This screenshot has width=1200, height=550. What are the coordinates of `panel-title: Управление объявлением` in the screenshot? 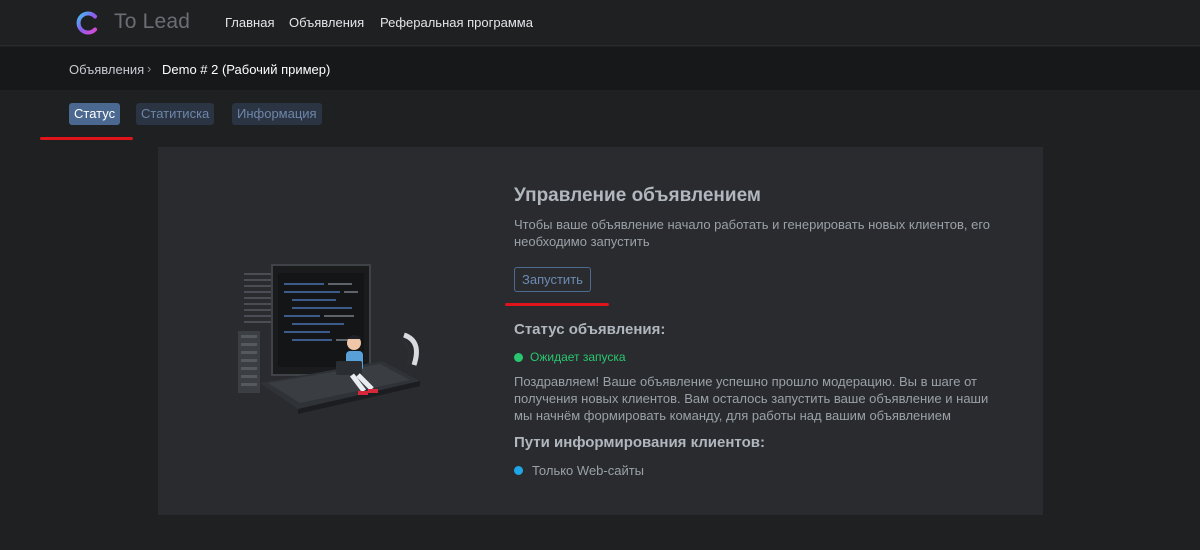 It's located at (637, 195).